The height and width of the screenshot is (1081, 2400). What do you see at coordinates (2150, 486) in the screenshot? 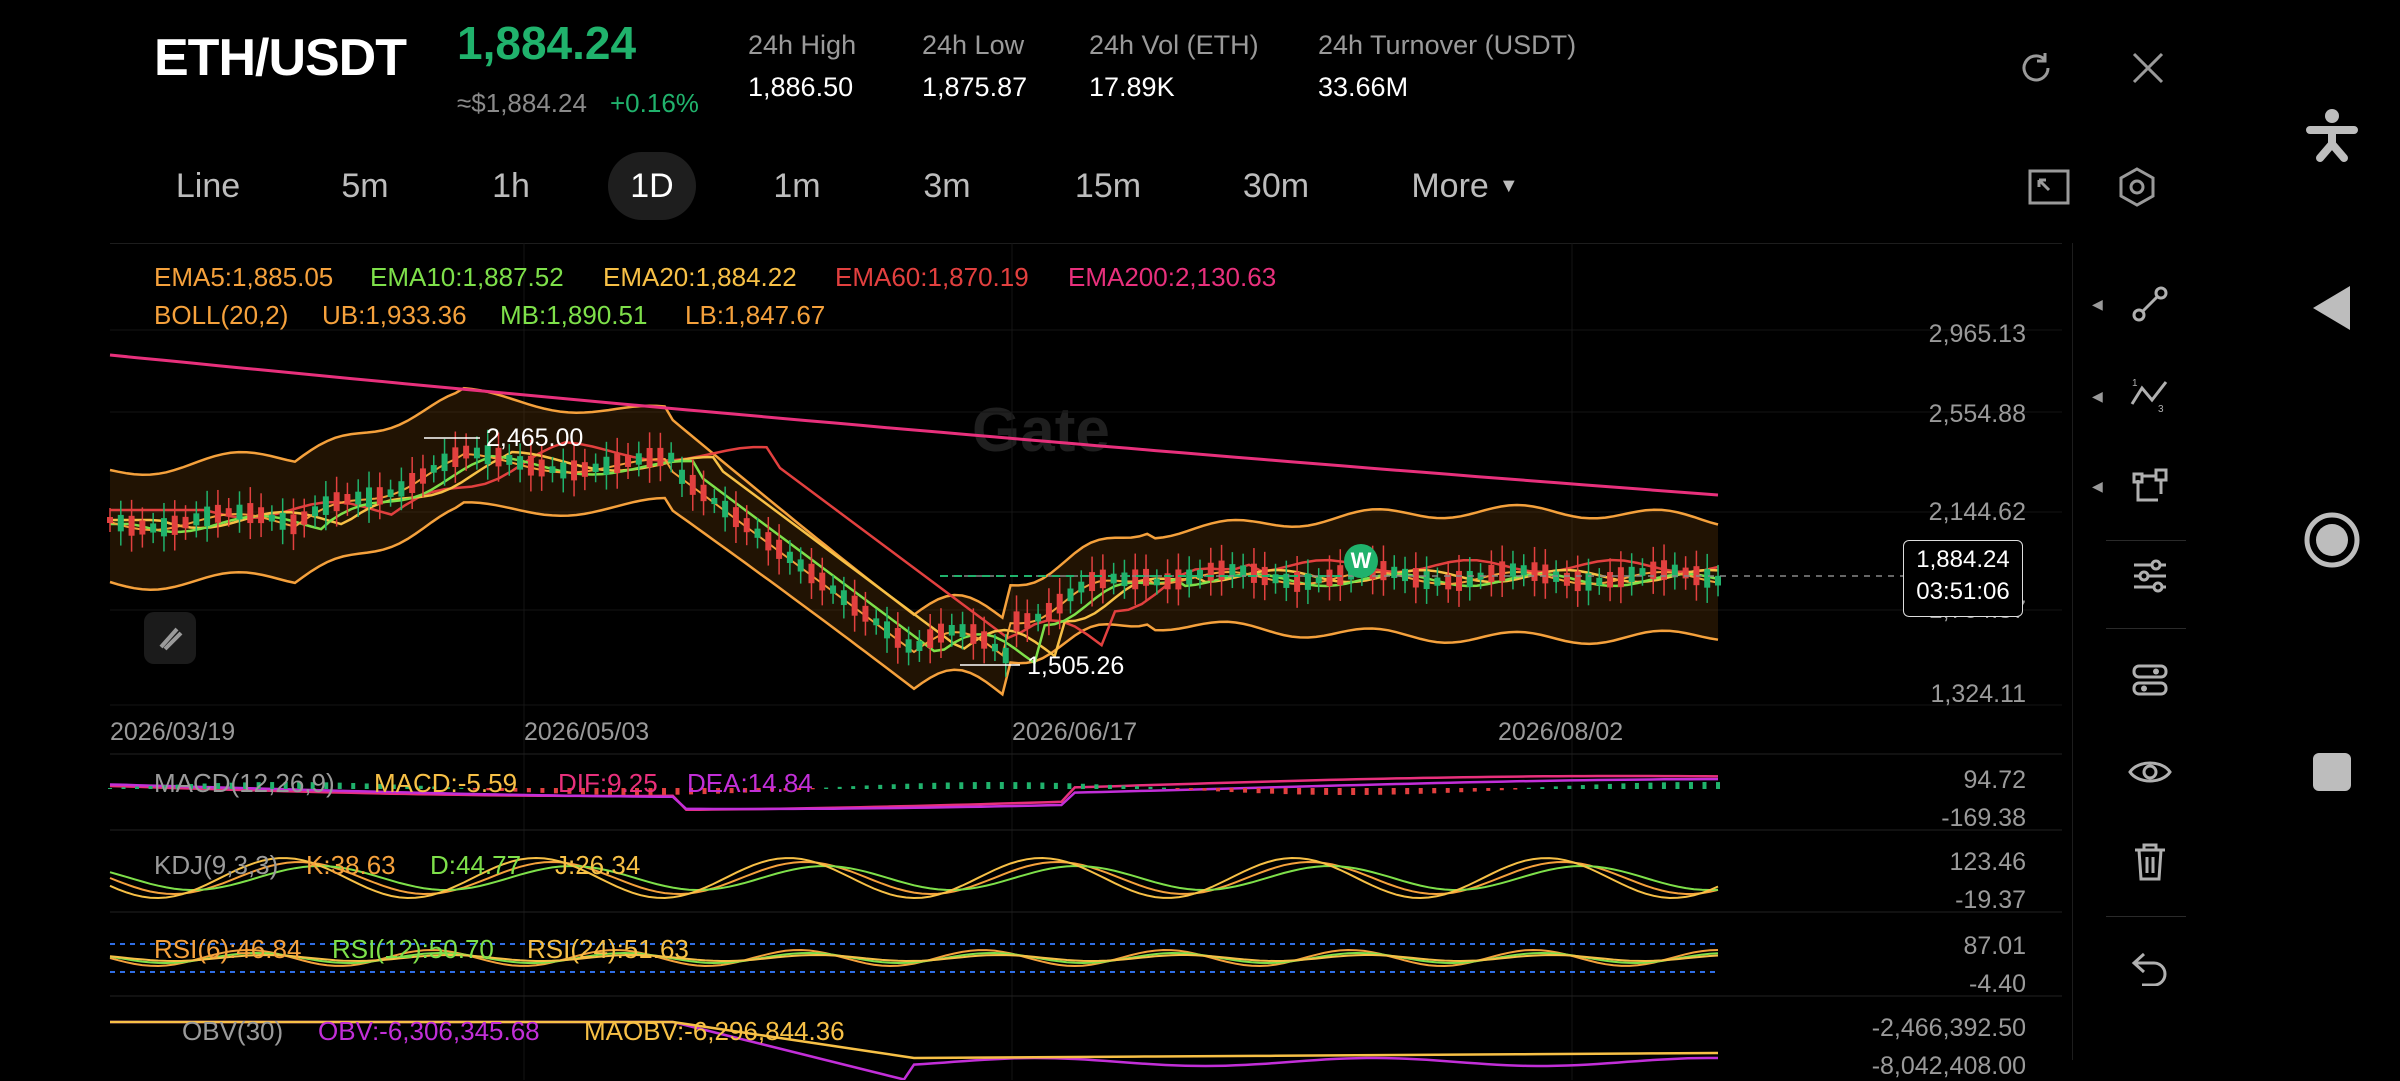
I see `shape-tool-icon` at bounding box center [2150, 486].